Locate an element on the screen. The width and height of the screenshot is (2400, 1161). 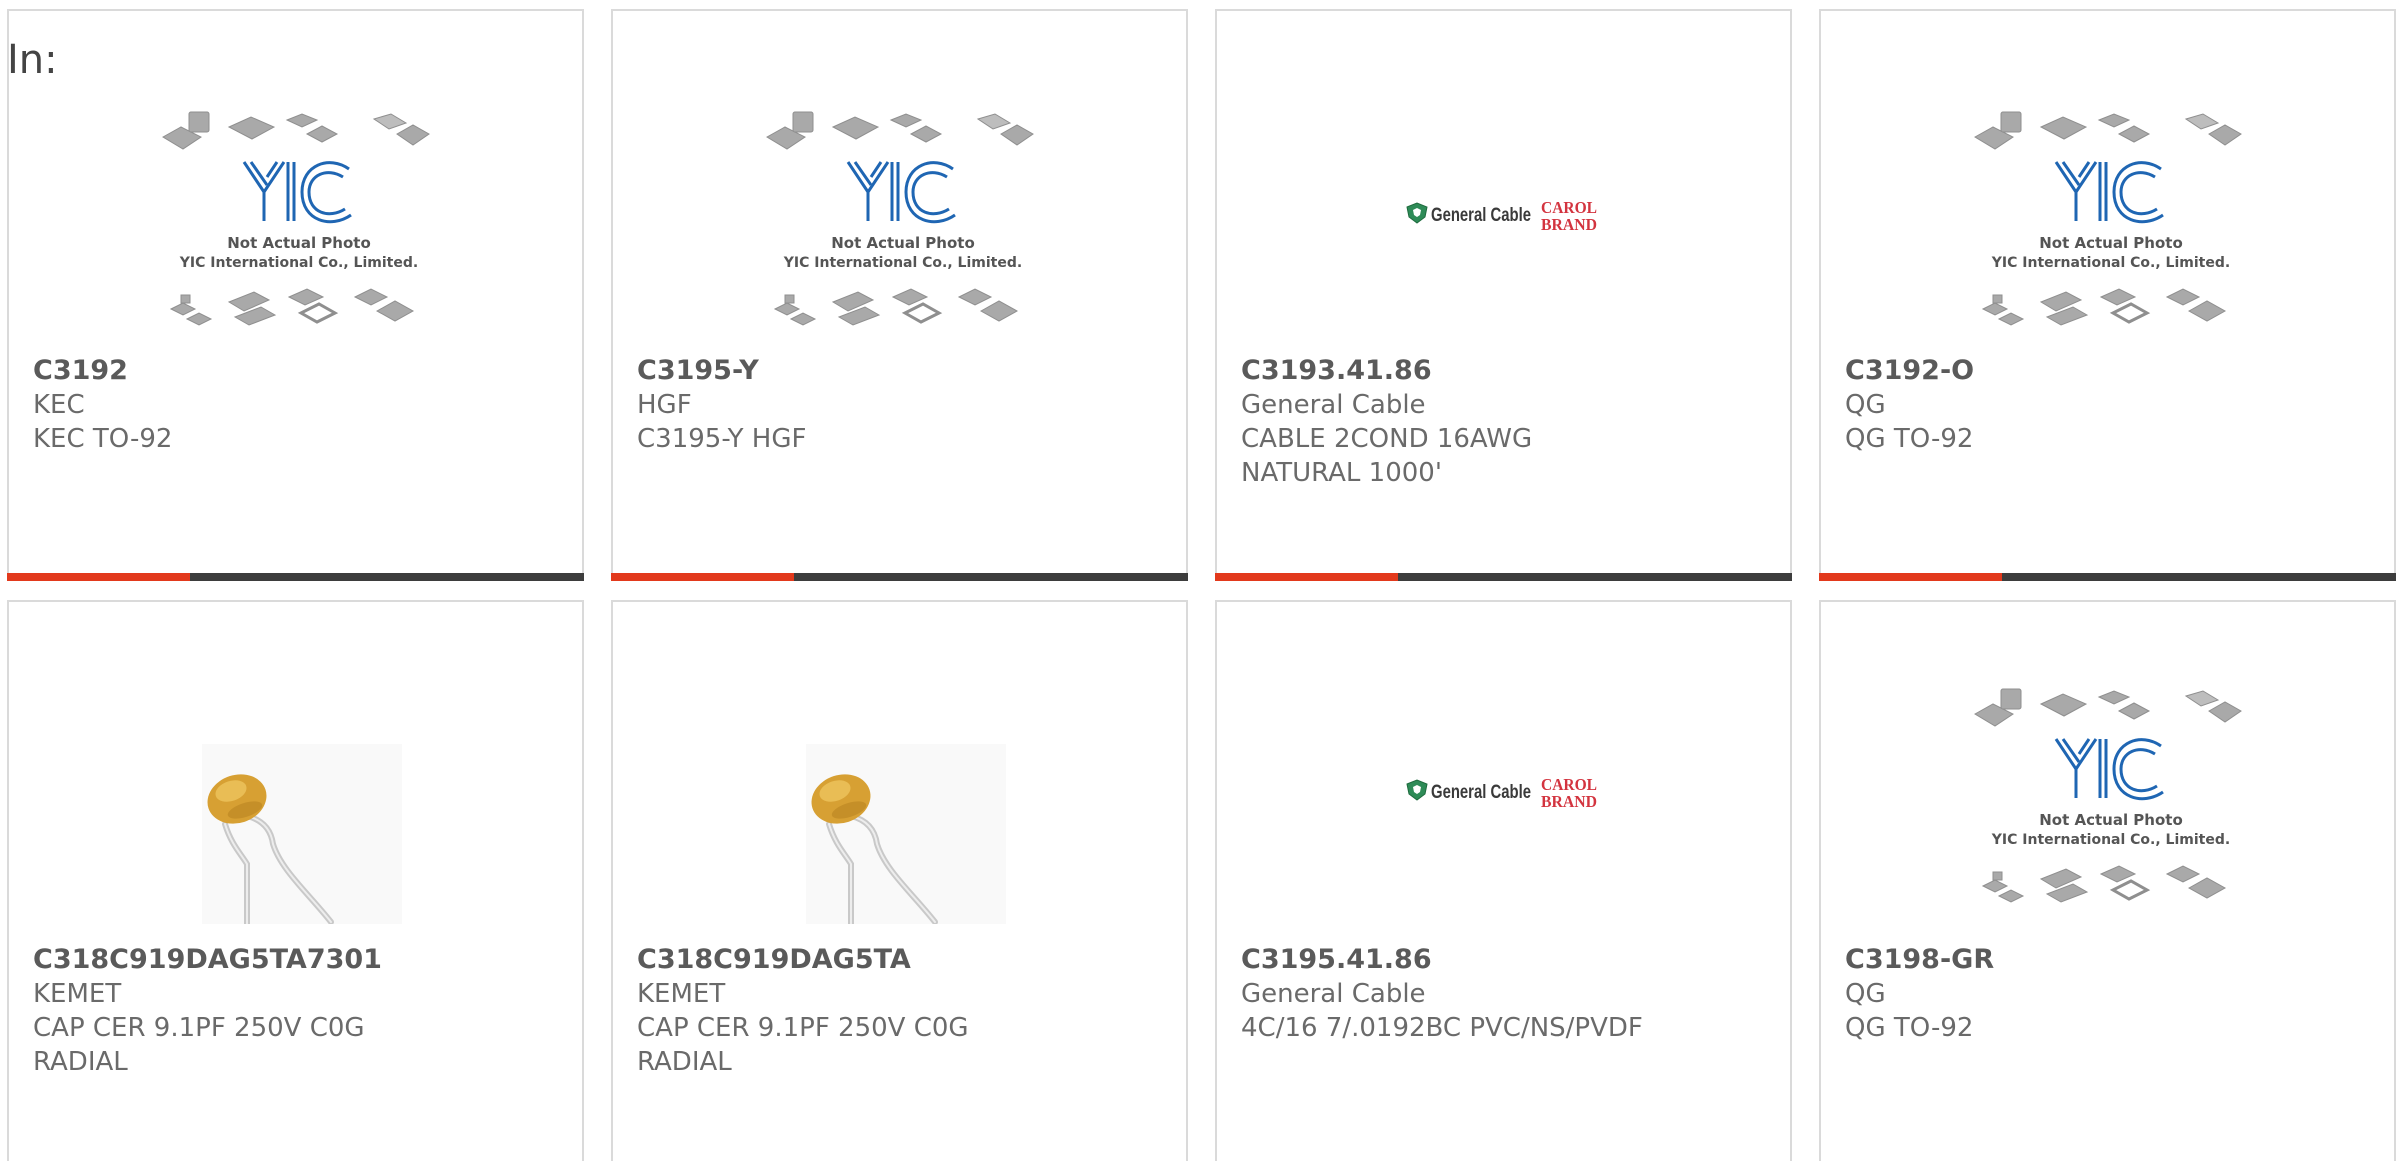
section-label: In: is located at coordinates (32, 60).